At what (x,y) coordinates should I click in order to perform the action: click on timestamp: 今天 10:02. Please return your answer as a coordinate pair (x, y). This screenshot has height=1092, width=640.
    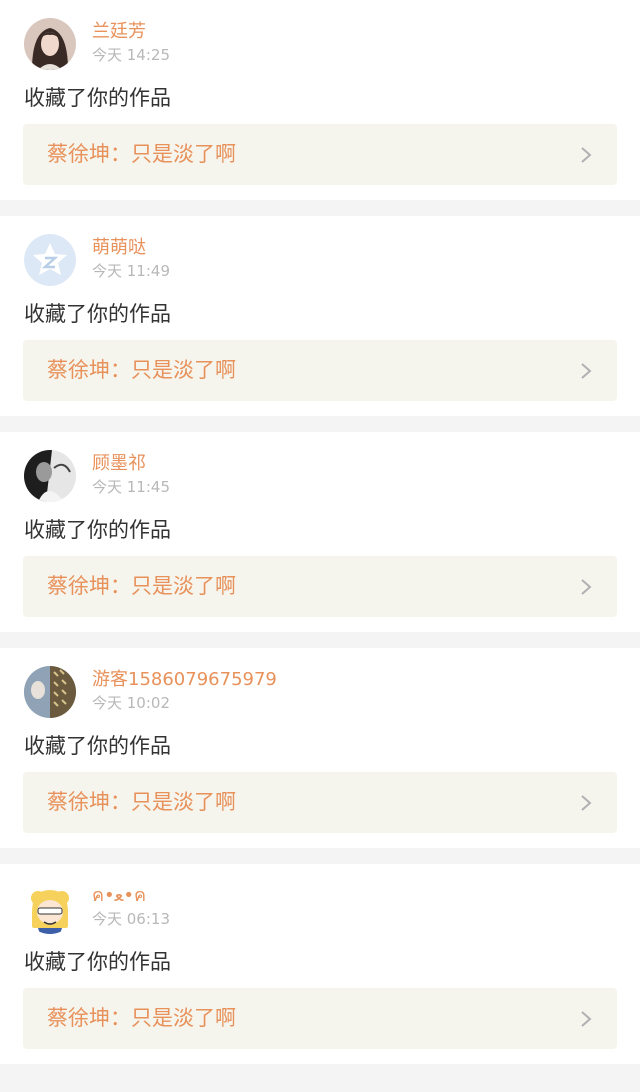
    Looking at the image, I should click on (131, 703).